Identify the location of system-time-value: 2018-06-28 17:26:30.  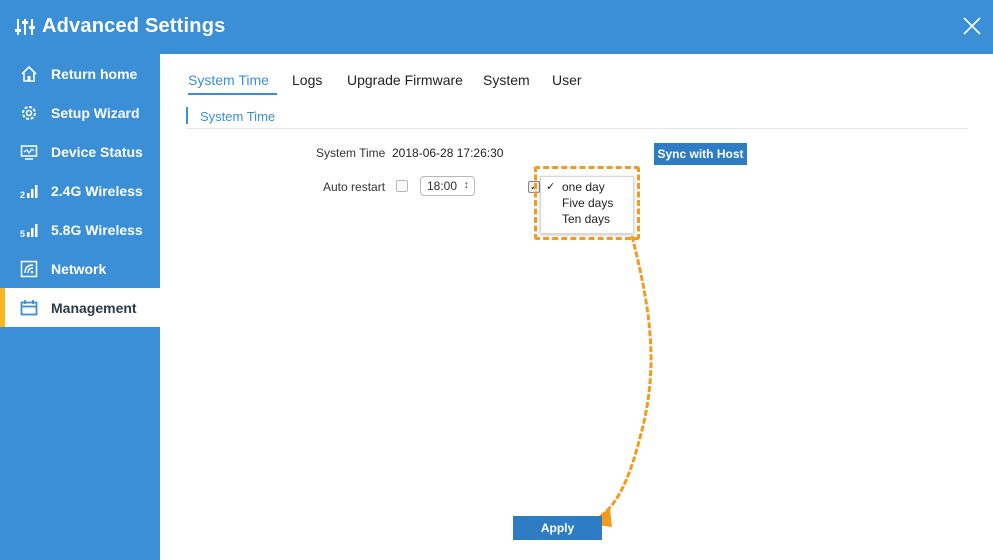
(448, 153).